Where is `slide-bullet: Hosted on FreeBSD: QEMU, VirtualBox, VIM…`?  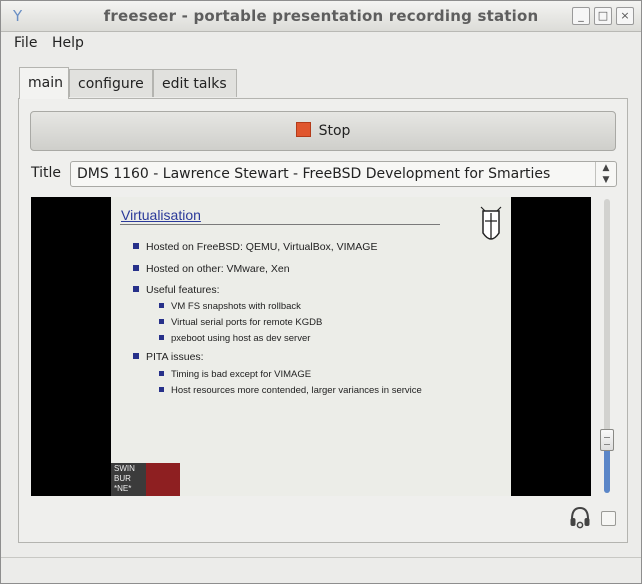
slide-bullet: Hosted on FreeBSD: QEMU, VirtualBox, VIM… is located at coordinates (255, 247).